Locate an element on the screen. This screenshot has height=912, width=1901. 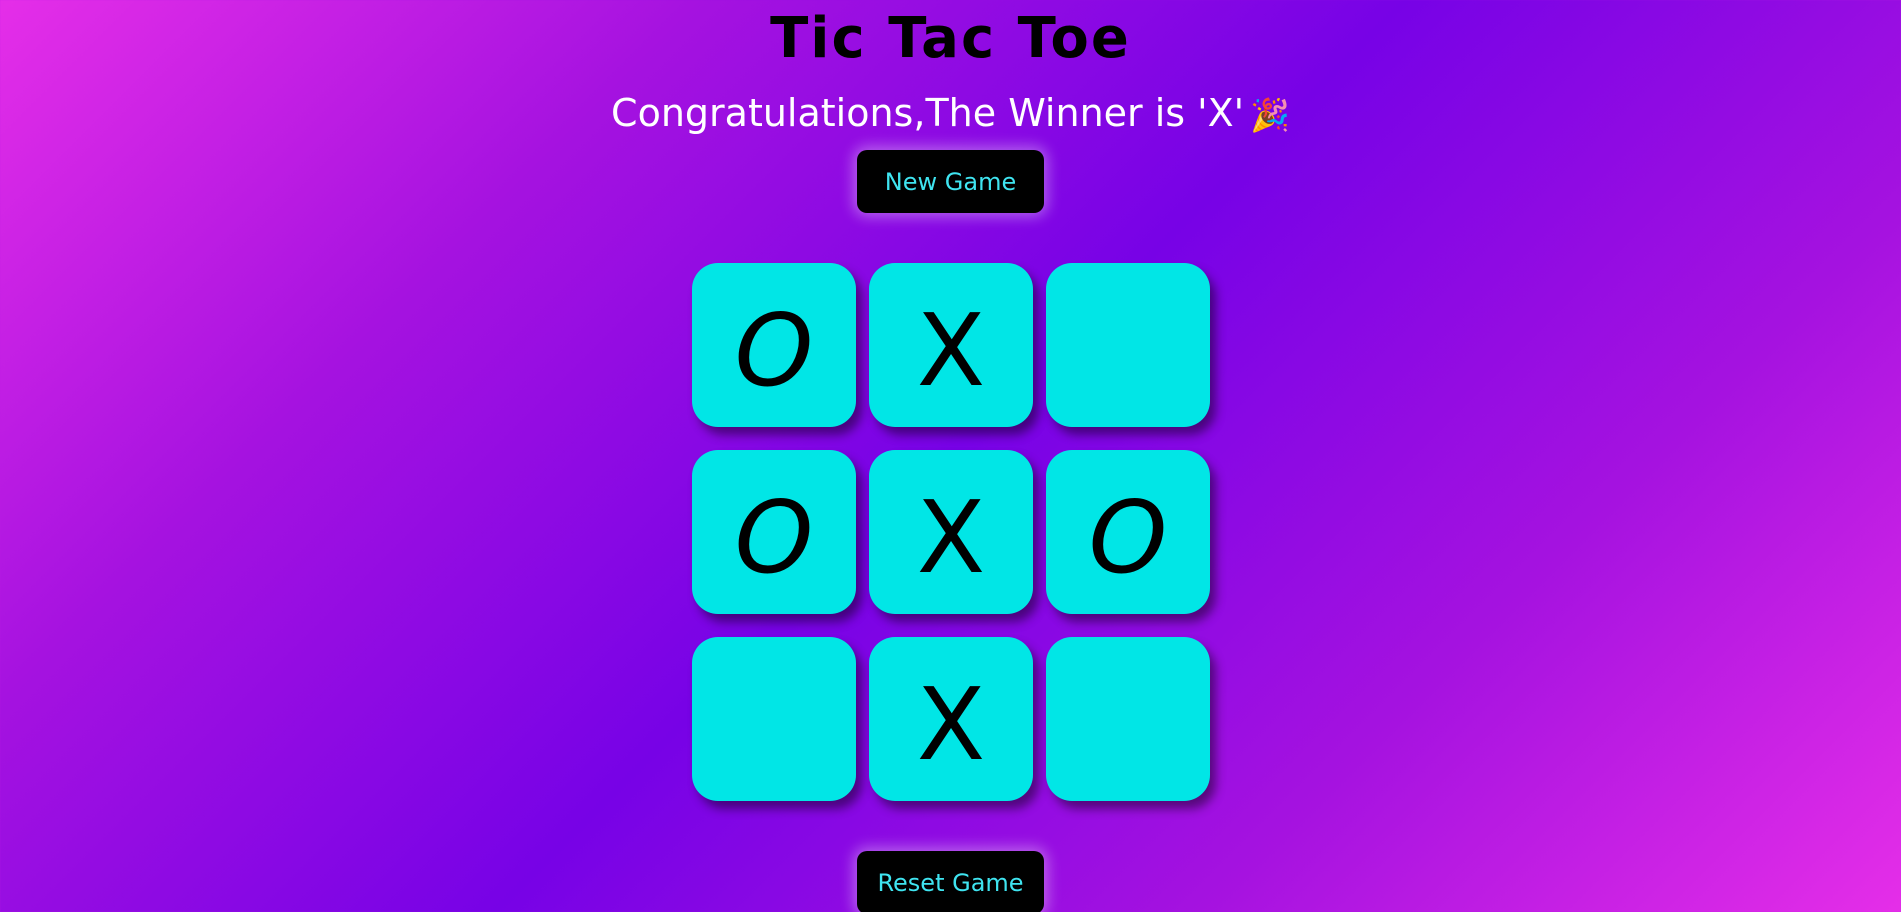
new-game-button: New Game is located at coordinates (950, 181).